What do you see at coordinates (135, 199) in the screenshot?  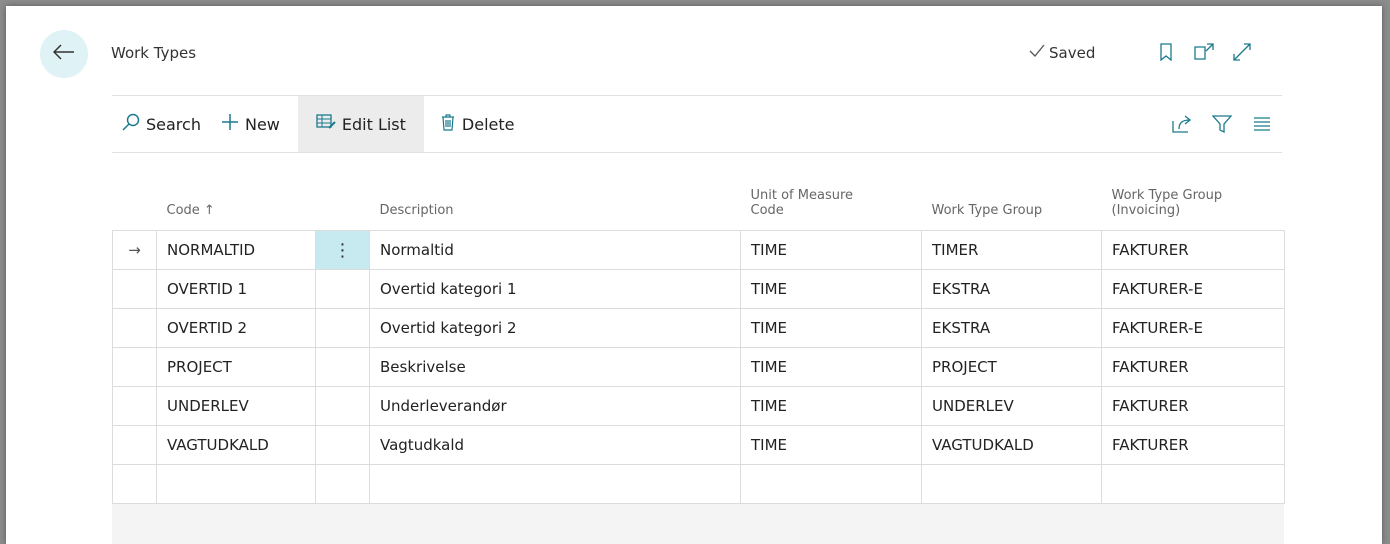 I see `indicator-header` at bounding box center [135, 199].